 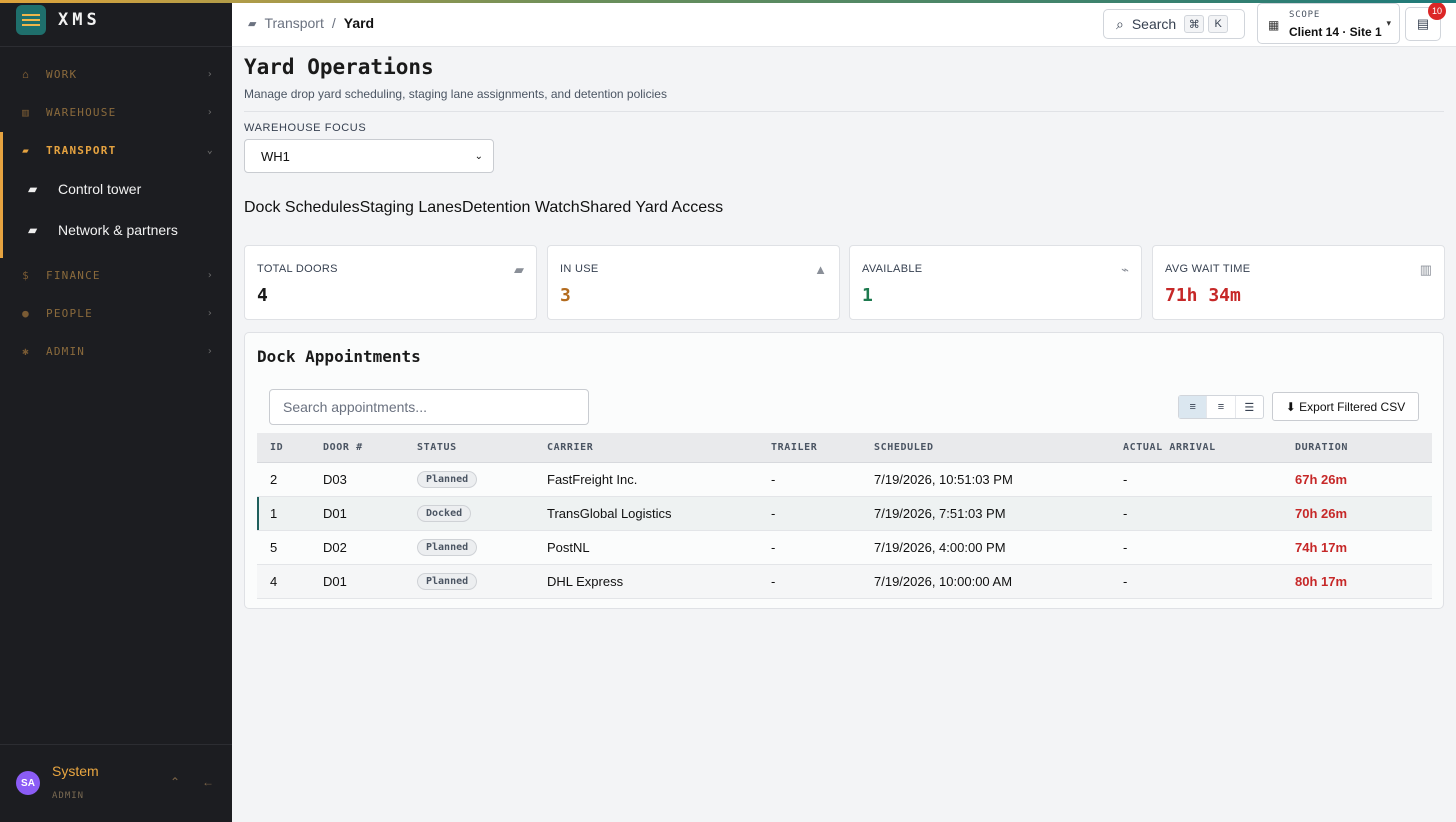 What do you see at coordinates (820, 269) in the screenshot?
I see `warning-icon: ▲` at bounding box center [820, 269].